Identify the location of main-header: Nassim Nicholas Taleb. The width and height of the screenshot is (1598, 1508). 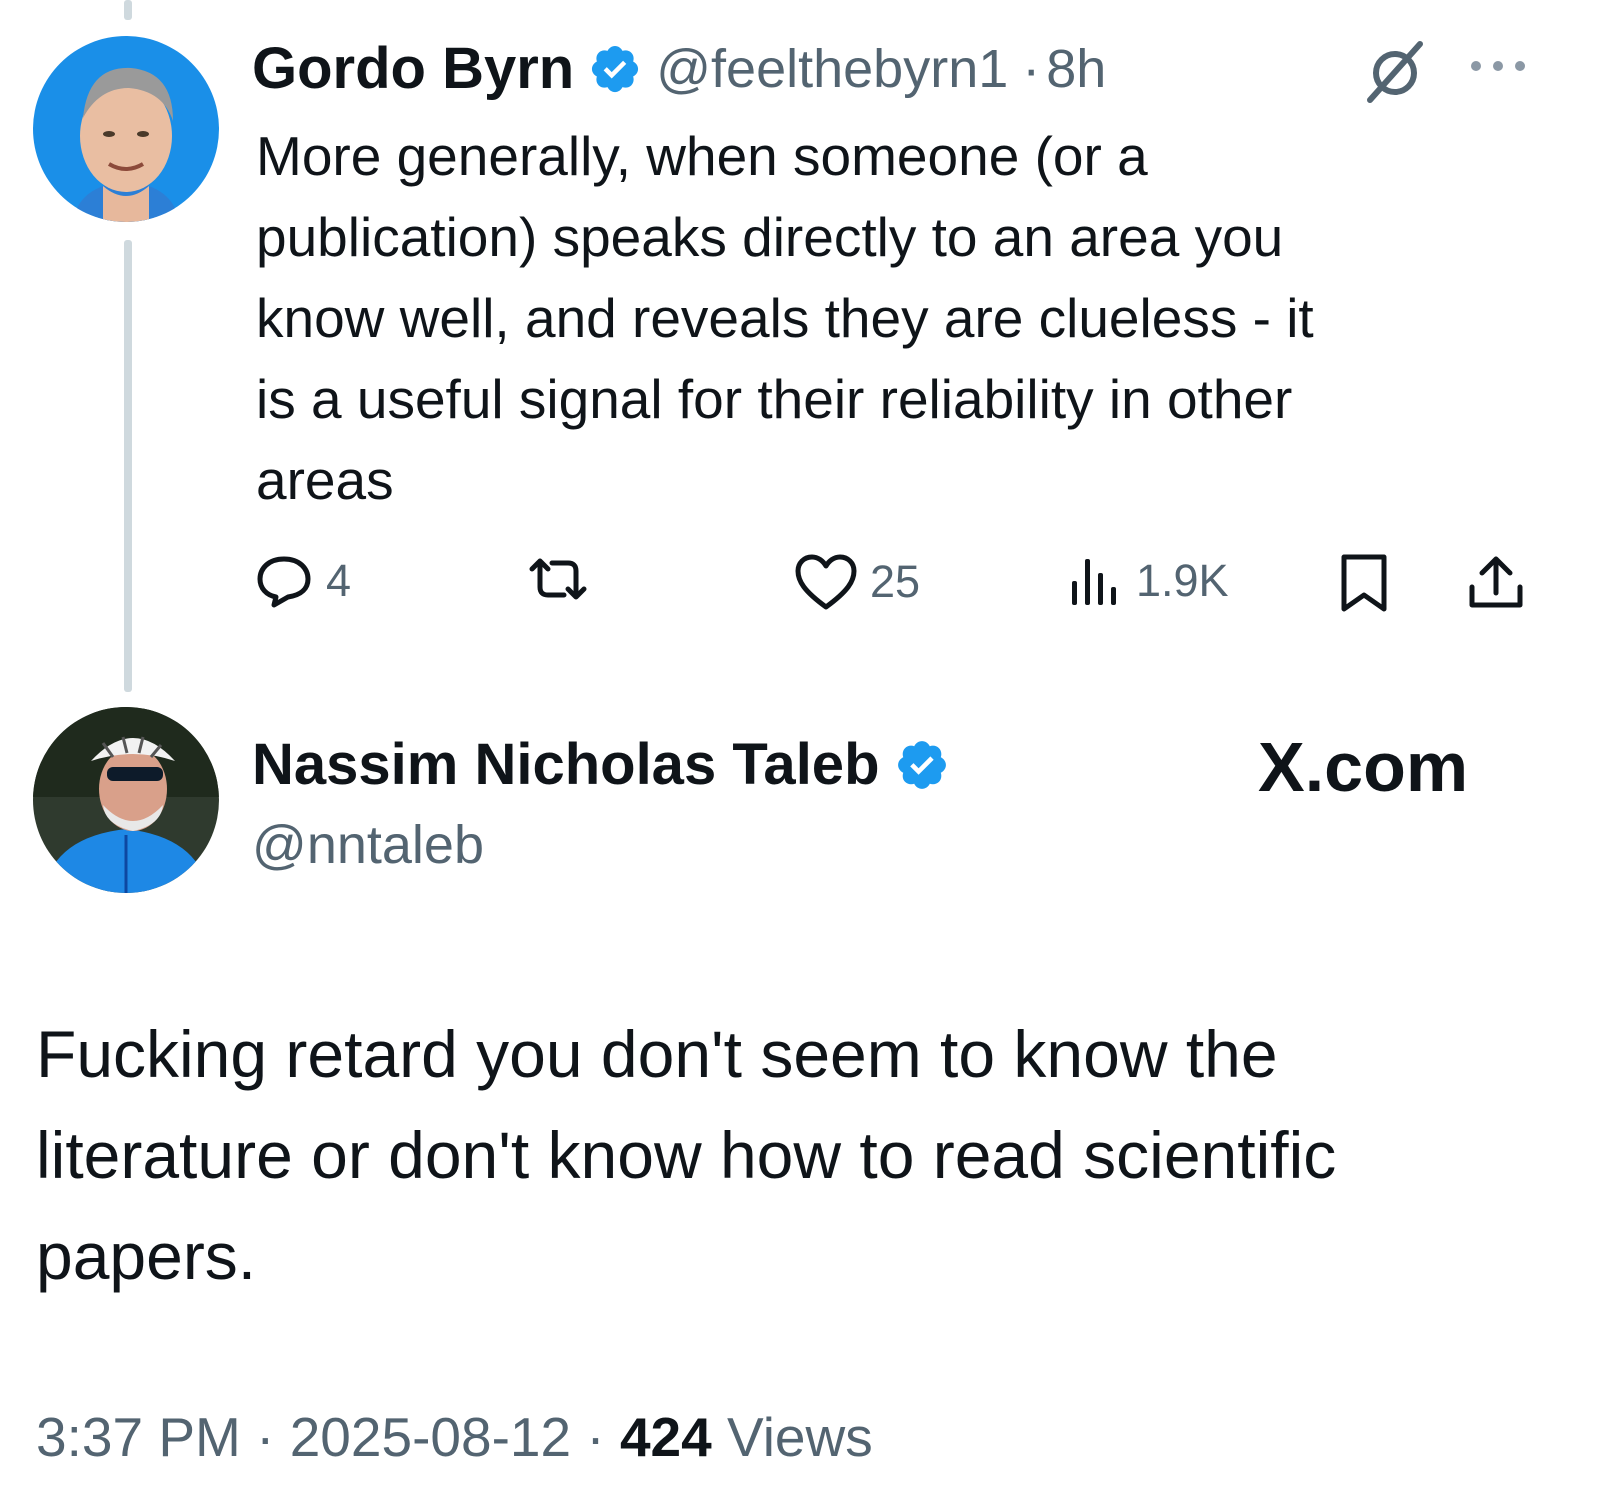
(601, 765).